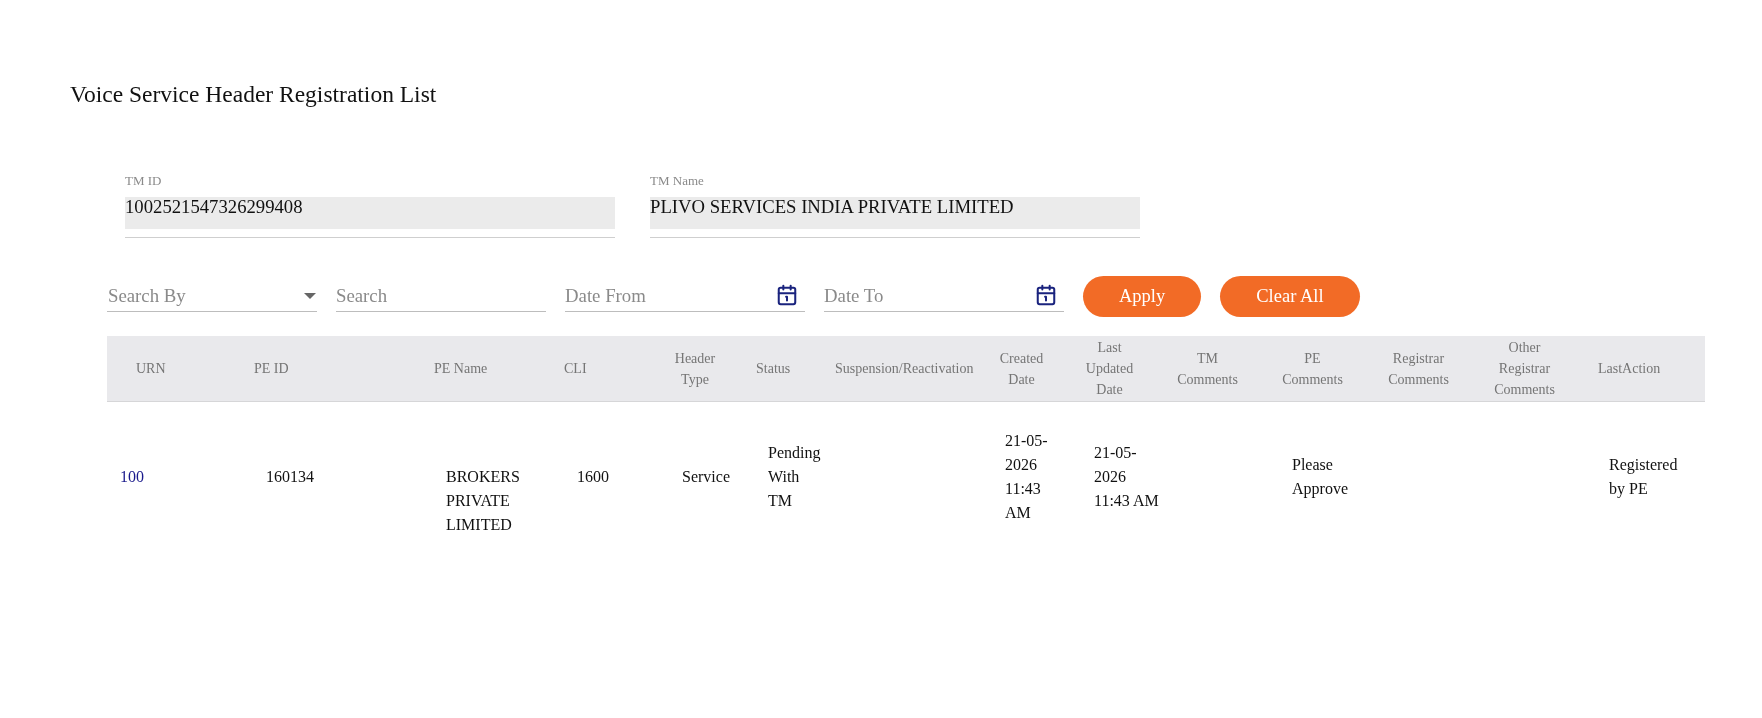 Image resolution: width=1762 pixels, height=718 pixels. Describe the element at coordinates (593, 477) in the screenshot. I see `table-cell-text: 1600` at that location.